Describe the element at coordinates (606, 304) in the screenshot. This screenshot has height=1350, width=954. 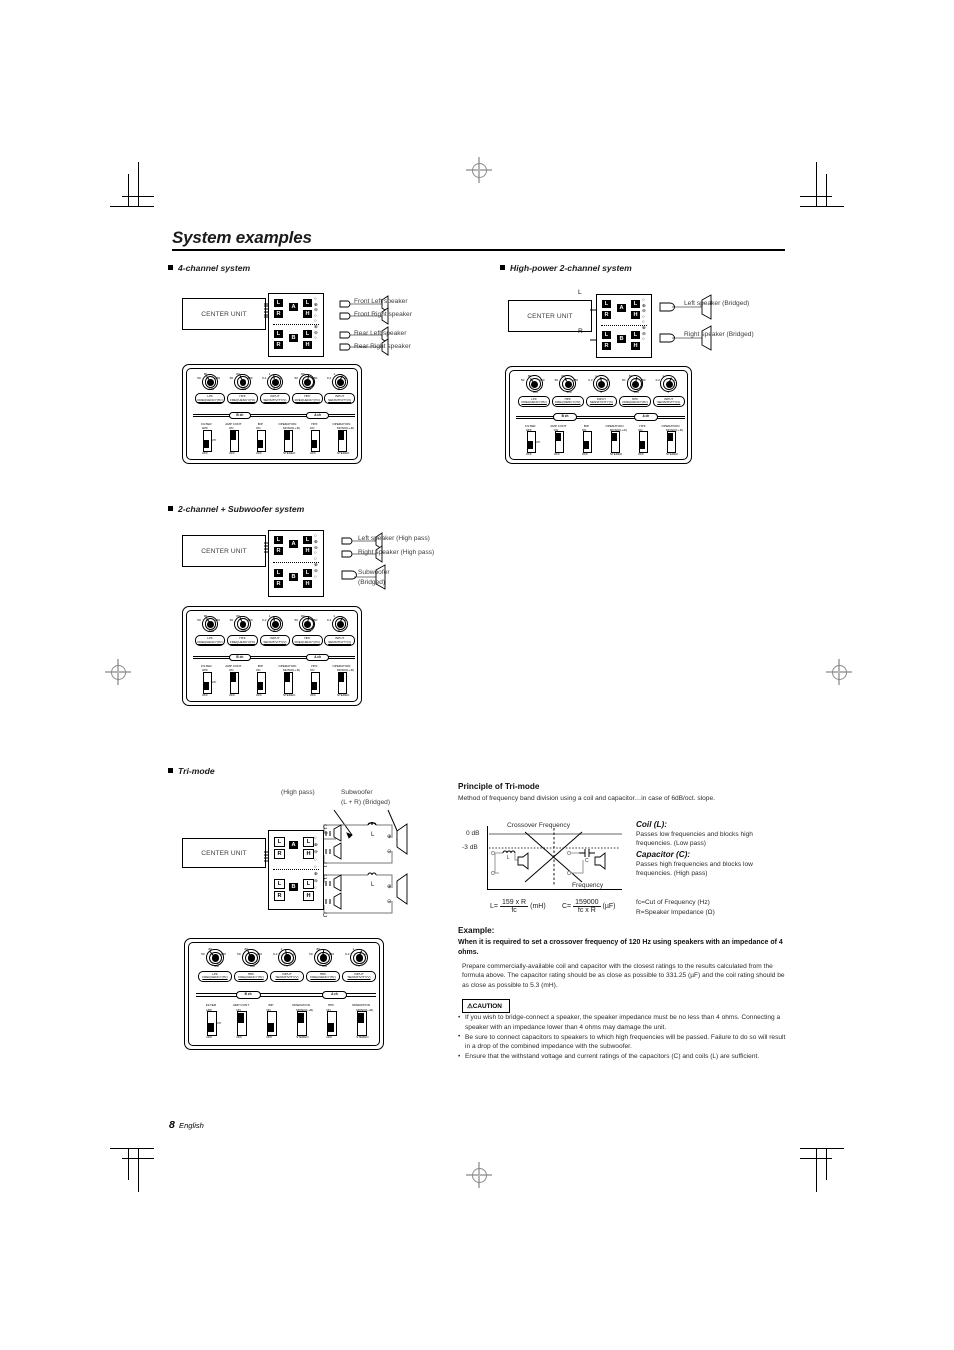
I see `terminal-L-A: L` at that location.